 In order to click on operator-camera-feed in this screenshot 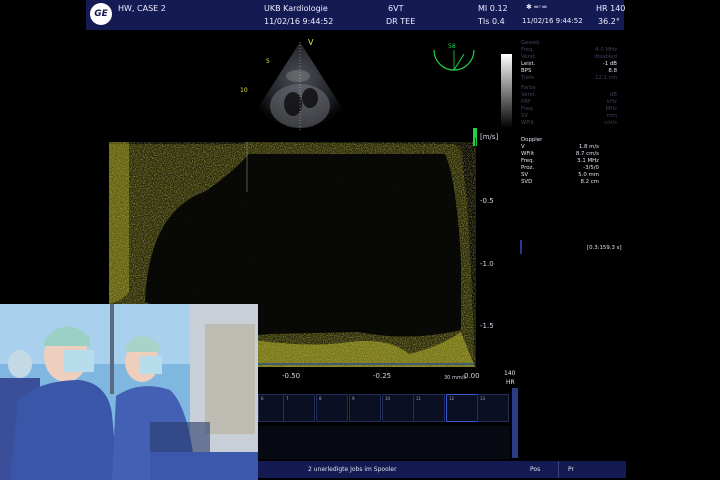, I will do `click(129, 392)`.